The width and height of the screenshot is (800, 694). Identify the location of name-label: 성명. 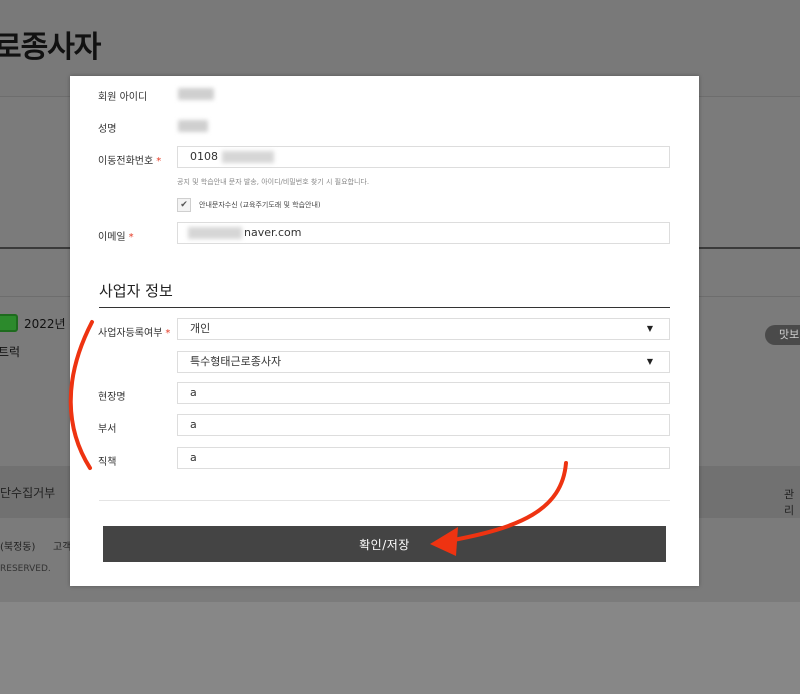
(107, 127).